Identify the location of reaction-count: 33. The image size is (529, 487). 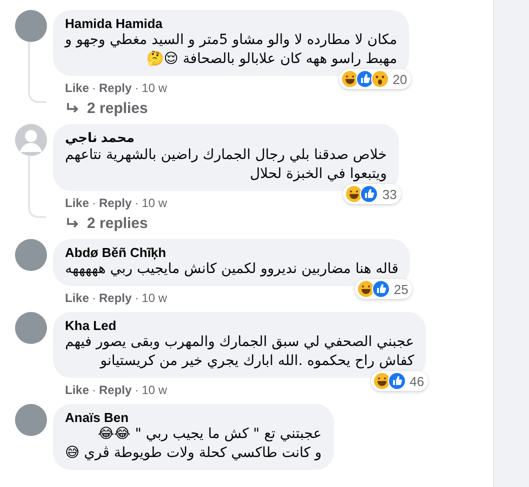
(389, 194).